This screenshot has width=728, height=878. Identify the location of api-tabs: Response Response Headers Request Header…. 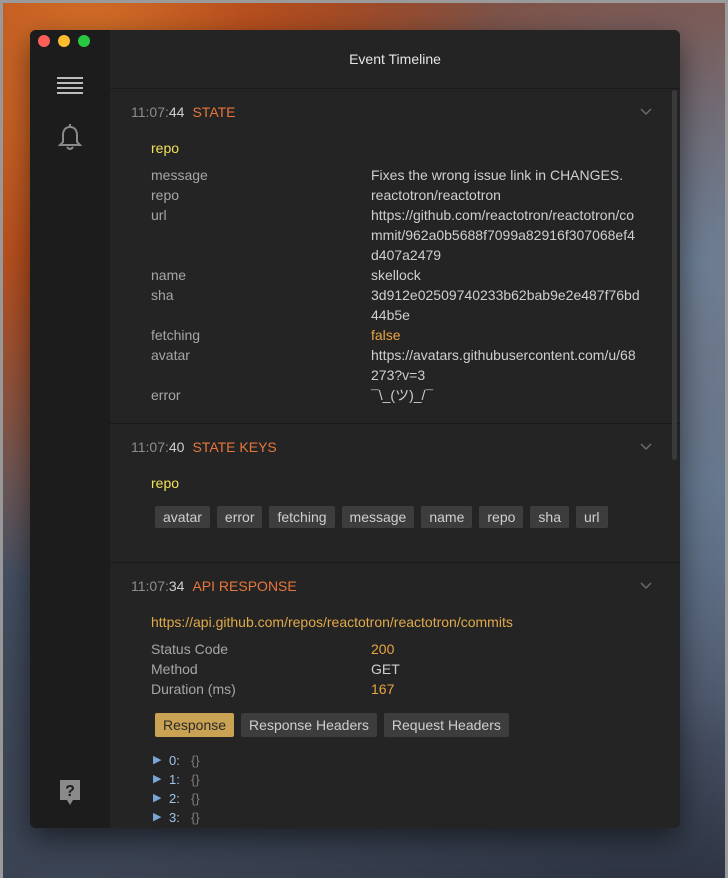
(407, 725).